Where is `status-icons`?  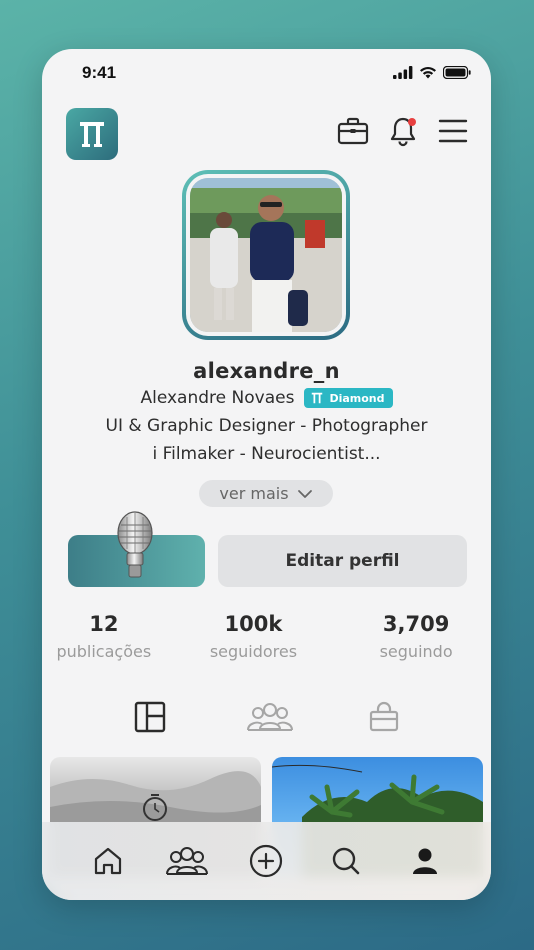
status-icons is located at coordinates (432, 72).